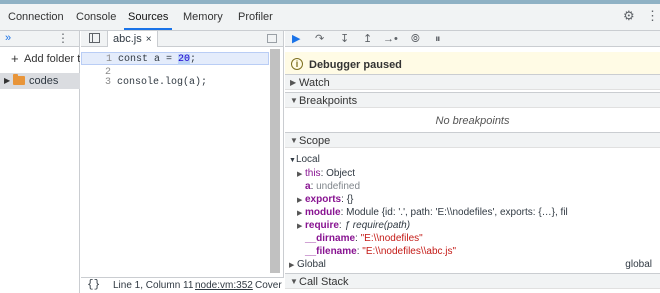 The image size is (660, 293). Describe the element at coordinates (341, 173) in the screenshot. I see `var-value: Object` at that location.